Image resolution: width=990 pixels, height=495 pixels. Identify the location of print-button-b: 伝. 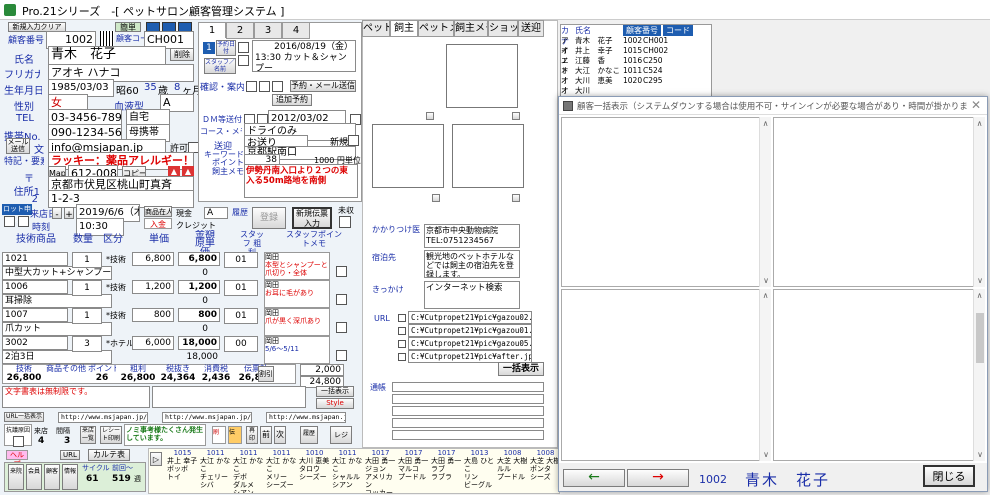
(235, 435).